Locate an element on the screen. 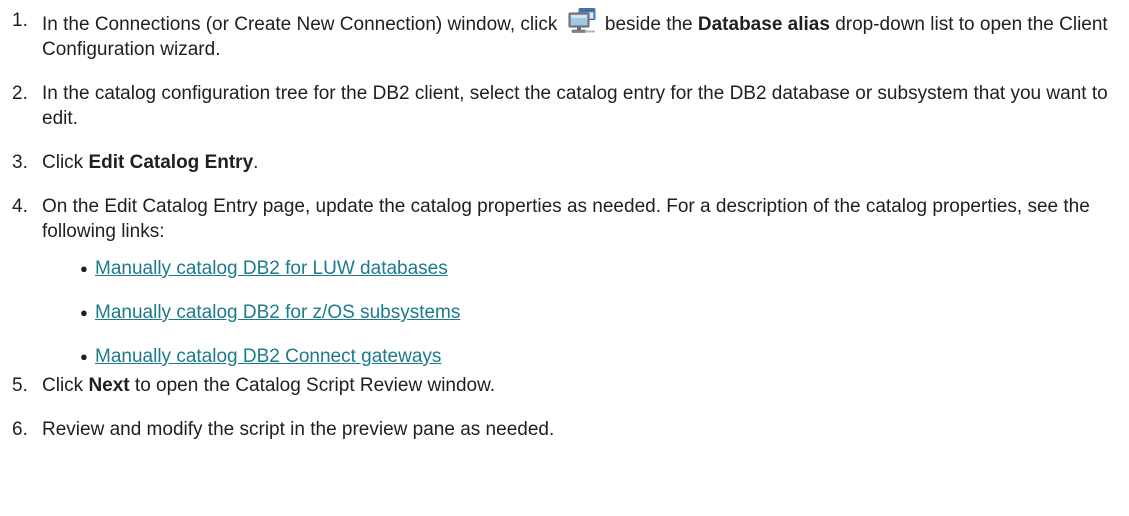 The width and height of the screenshot is (1129, 516). step-number: 6. is located at coordinates (20, 429).